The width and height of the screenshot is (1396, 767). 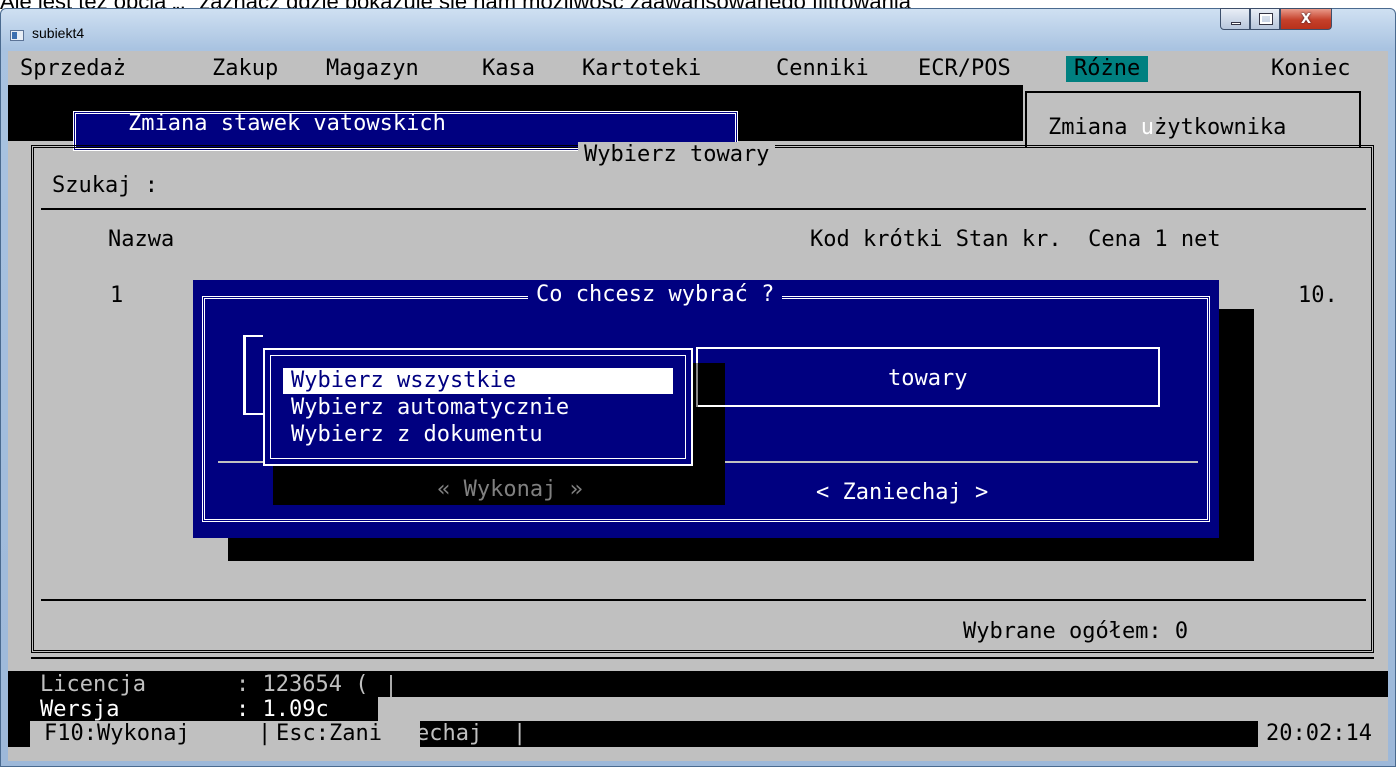 What do you see at coordinates (430, 408) in the screenshot?
I see `option-select-auto: Wybierz automatycznie` at bounding box center [430, 408].